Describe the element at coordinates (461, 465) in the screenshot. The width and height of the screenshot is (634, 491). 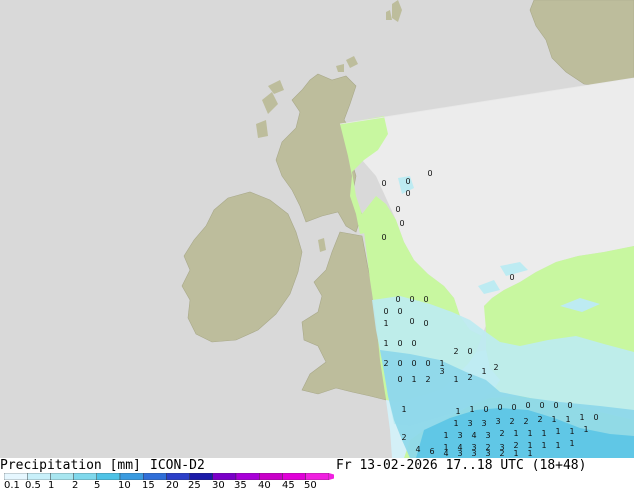
I see `valid-time-label: Fr 13-02-2026 17..18 UTC (18+48)` at that location.